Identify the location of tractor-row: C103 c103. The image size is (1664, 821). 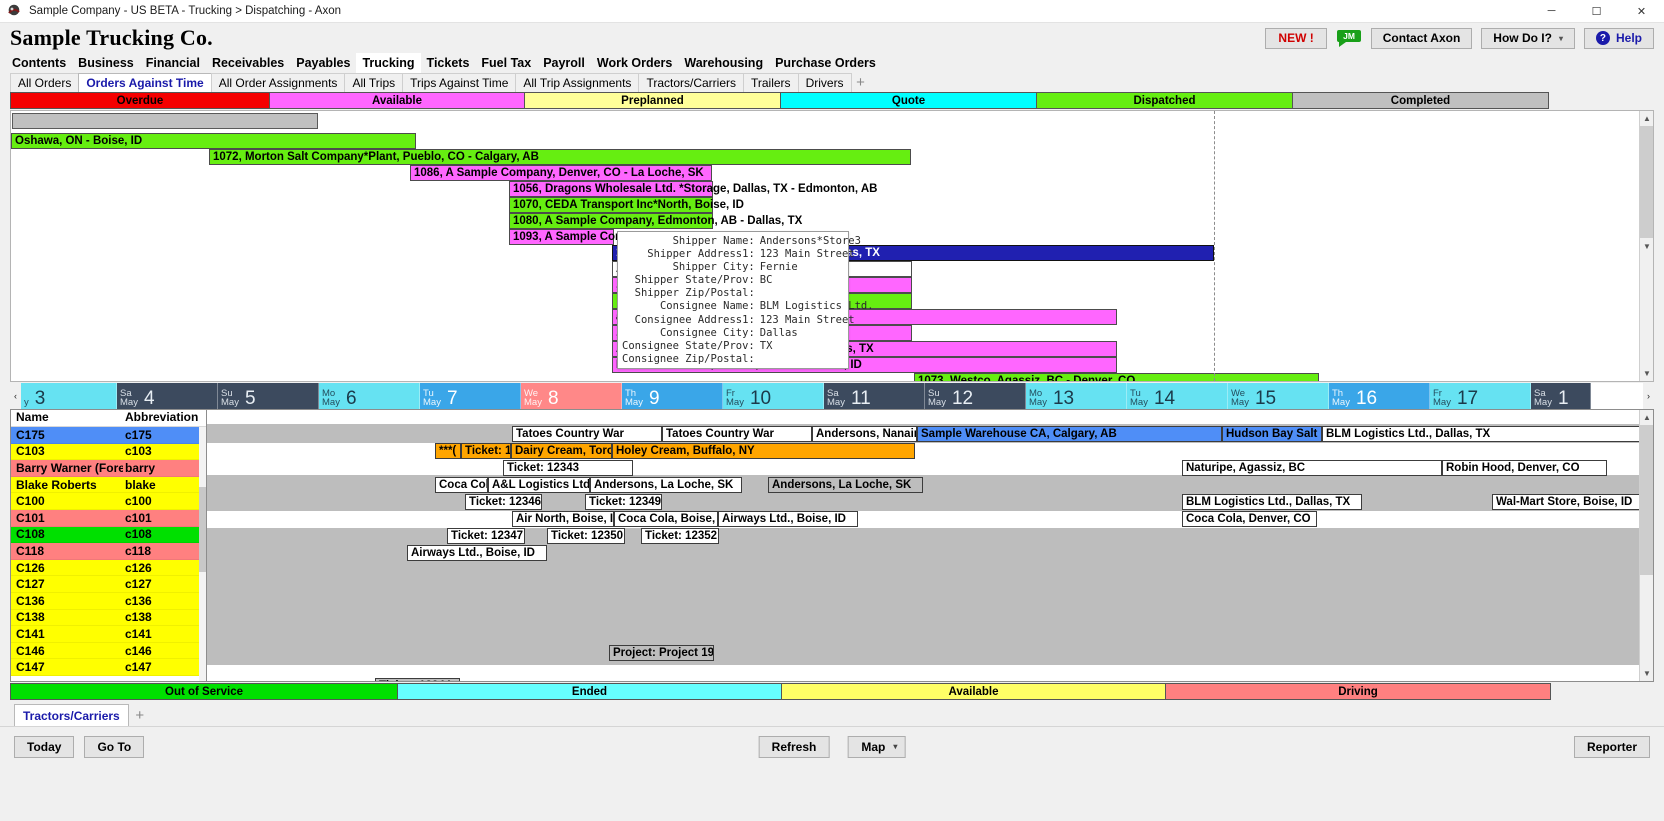
(108, 452).